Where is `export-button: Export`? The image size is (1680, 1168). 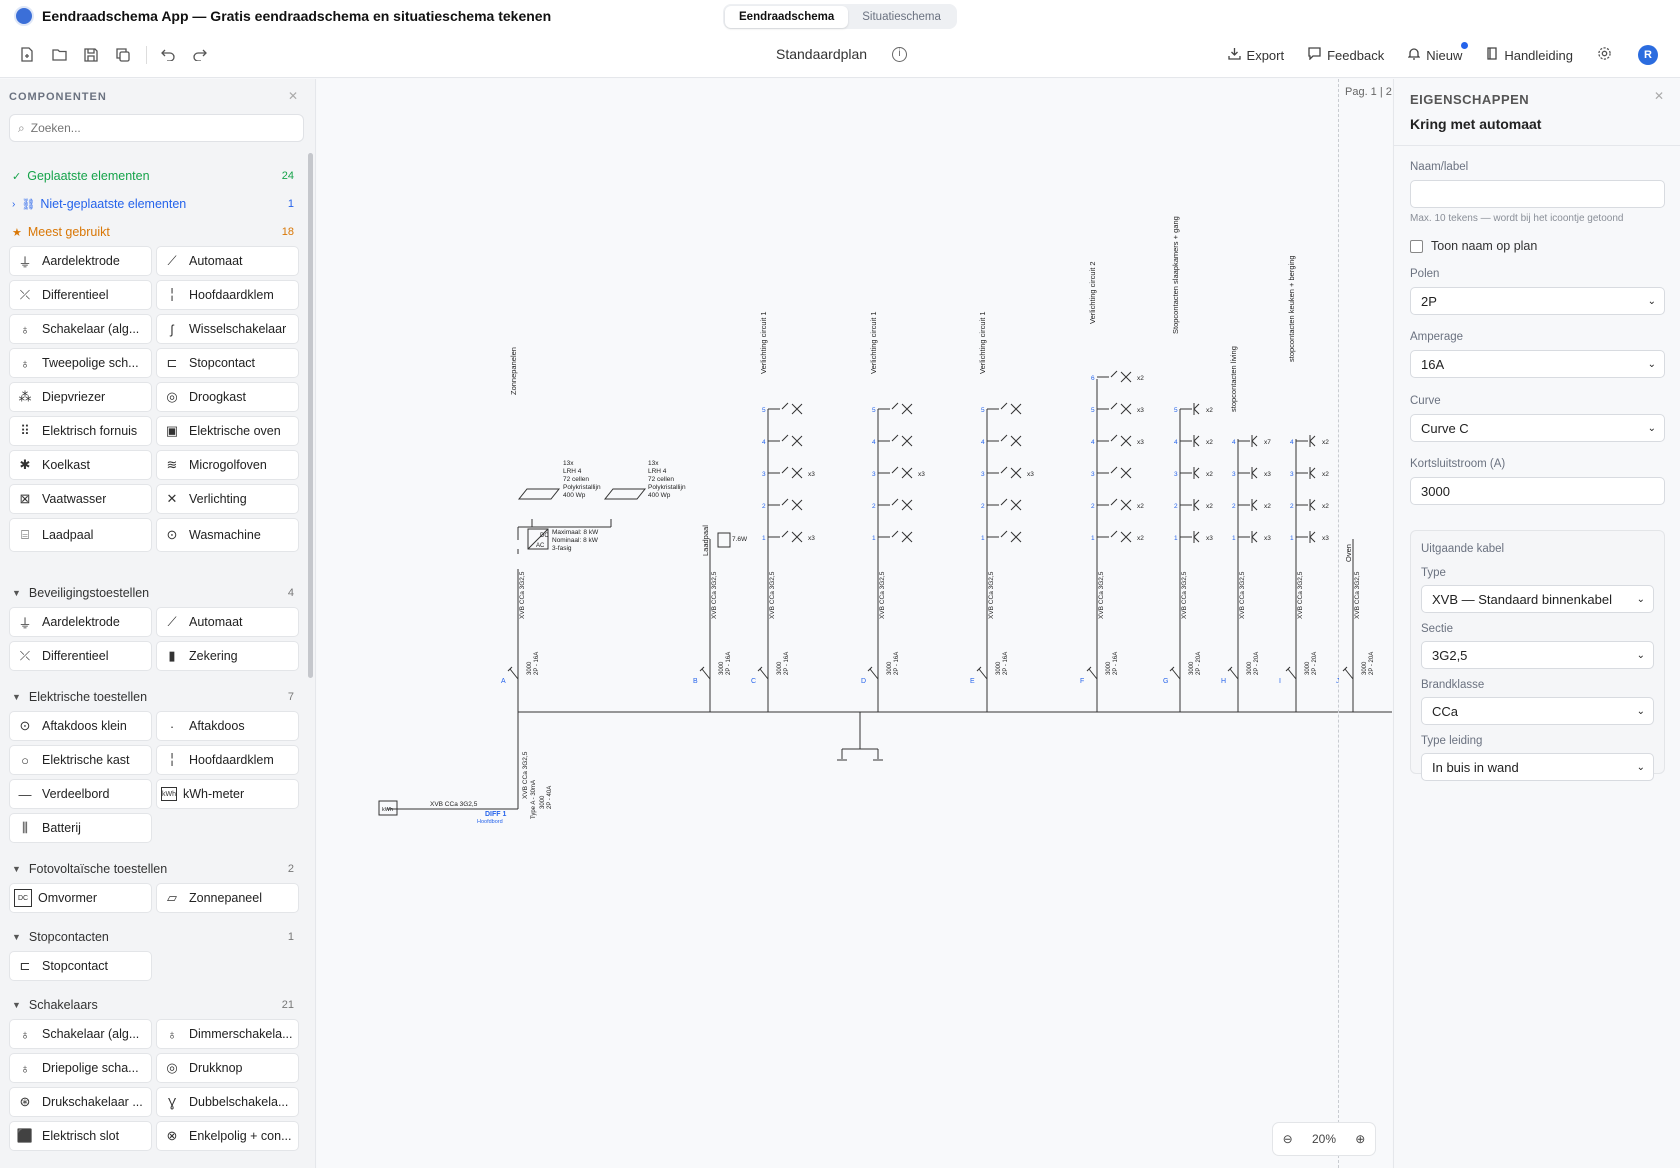
export-button: Export is located at coordinates (1255, 55).